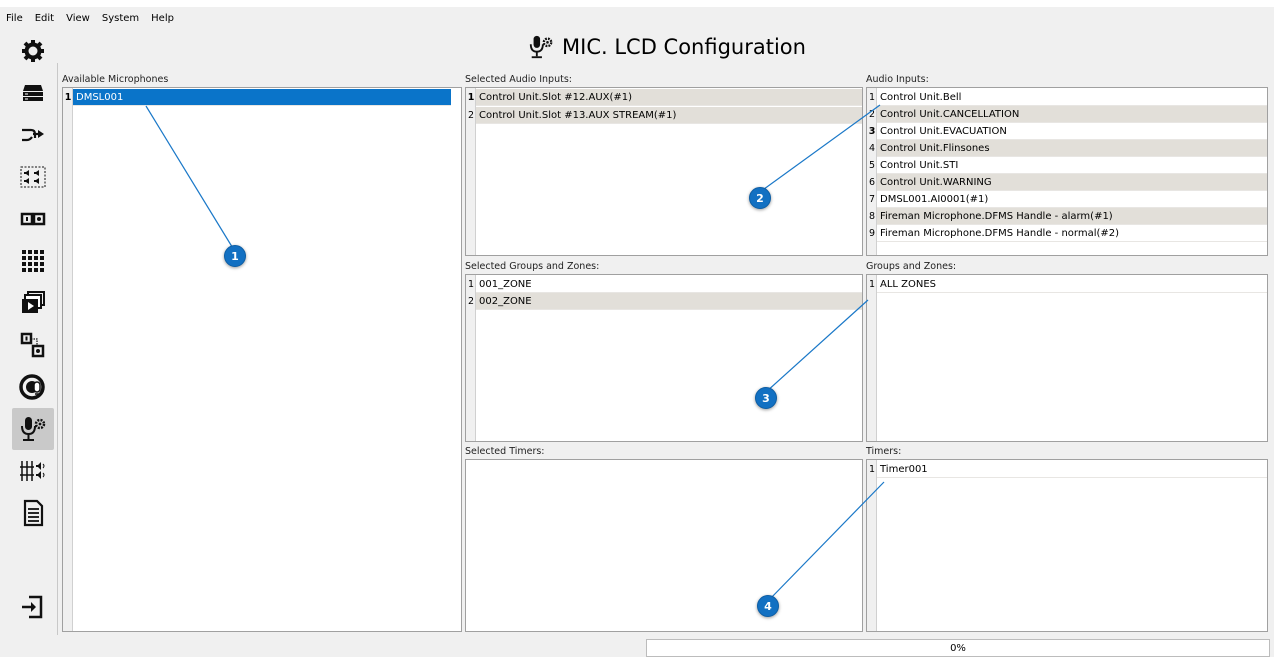 The image size is (1274, 657). What do you see at coordinates (1067, 358) in the screenshot?
I see `groups-zones-list: 1 ALL ZONES` at bounding box center [1067, 358].